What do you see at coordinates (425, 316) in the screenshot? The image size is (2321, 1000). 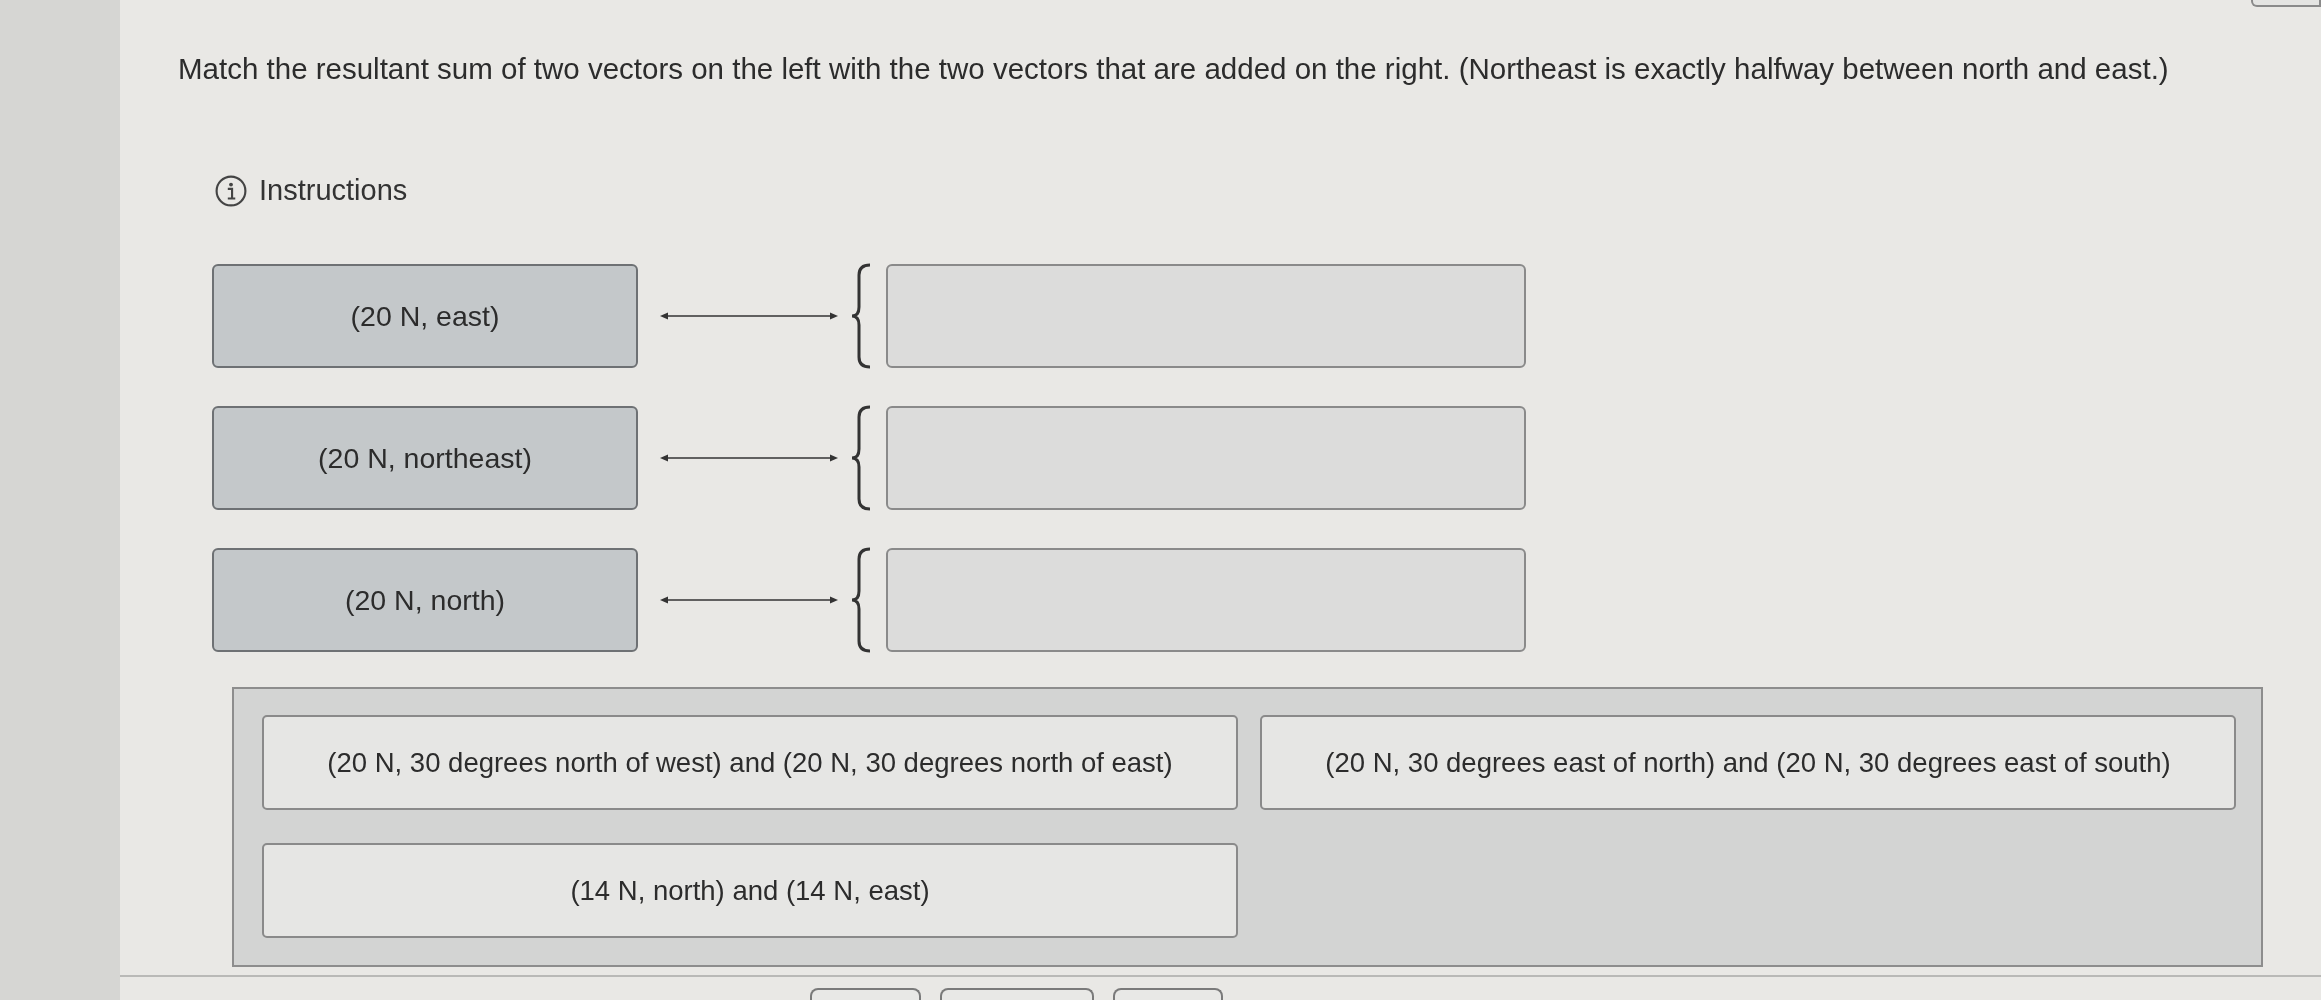 I see `prompt-card: (20 N, east)` at bounding box center [425, 316].